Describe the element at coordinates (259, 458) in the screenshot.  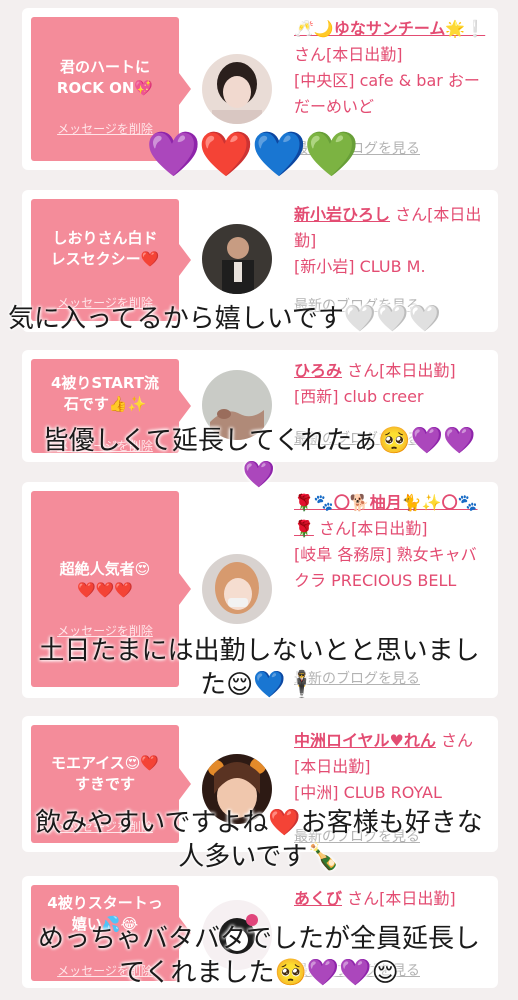
I see `caption-overlay-2: 皆優しくて延長してくれたぁ🥺💜💜 💜` at that location.